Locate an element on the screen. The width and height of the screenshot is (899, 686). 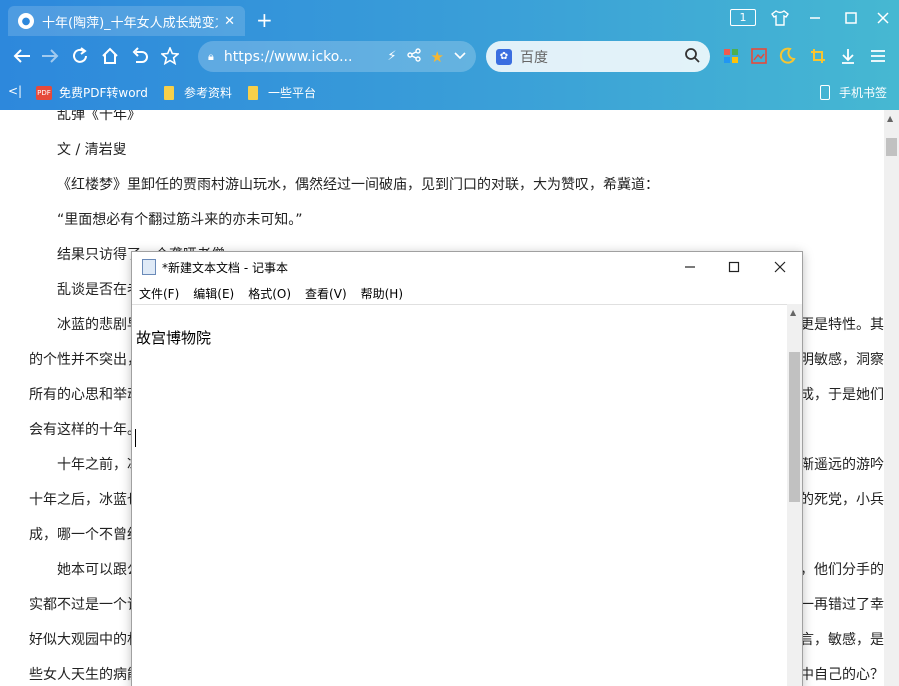
lightning-icon: ⚡︎ is located at coordinates (391, 56).